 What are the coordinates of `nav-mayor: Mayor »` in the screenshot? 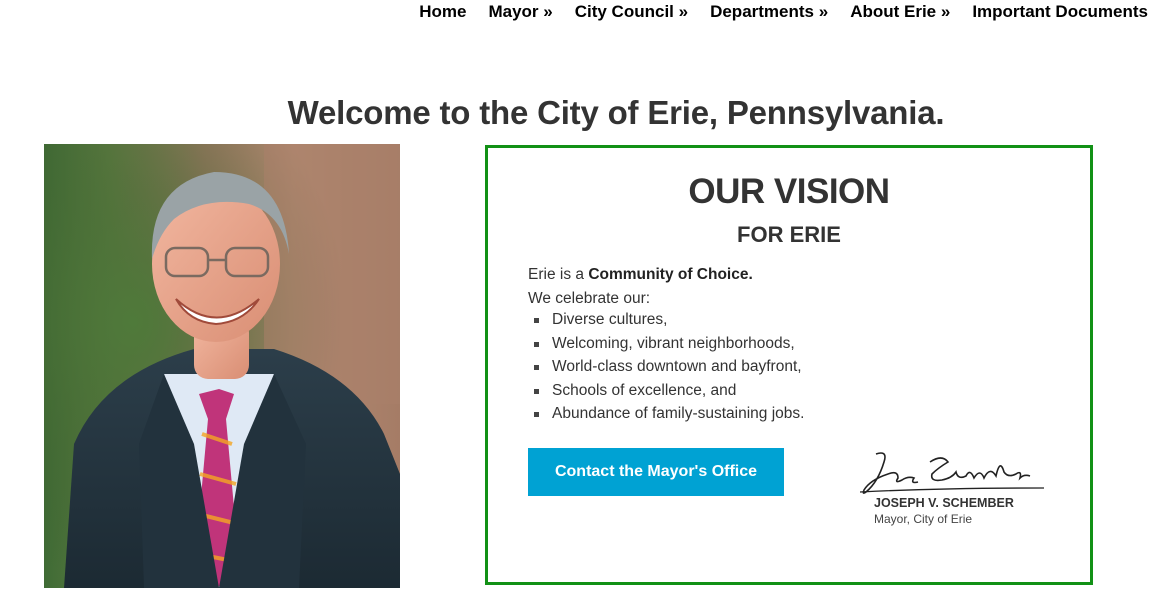 It's located at (520, 12).